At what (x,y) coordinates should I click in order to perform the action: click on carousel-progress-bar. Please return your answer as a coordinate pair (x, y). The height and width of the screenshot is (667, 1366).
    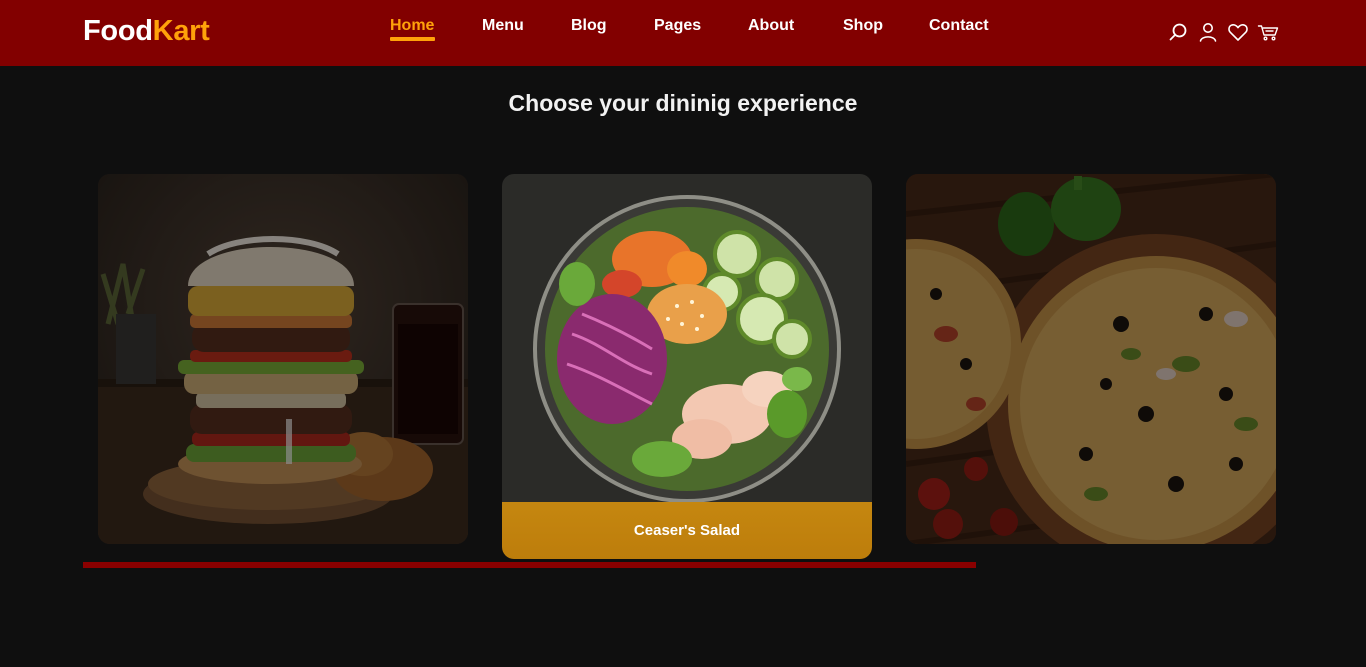
    Looking at the image, I should click on (529, 565).